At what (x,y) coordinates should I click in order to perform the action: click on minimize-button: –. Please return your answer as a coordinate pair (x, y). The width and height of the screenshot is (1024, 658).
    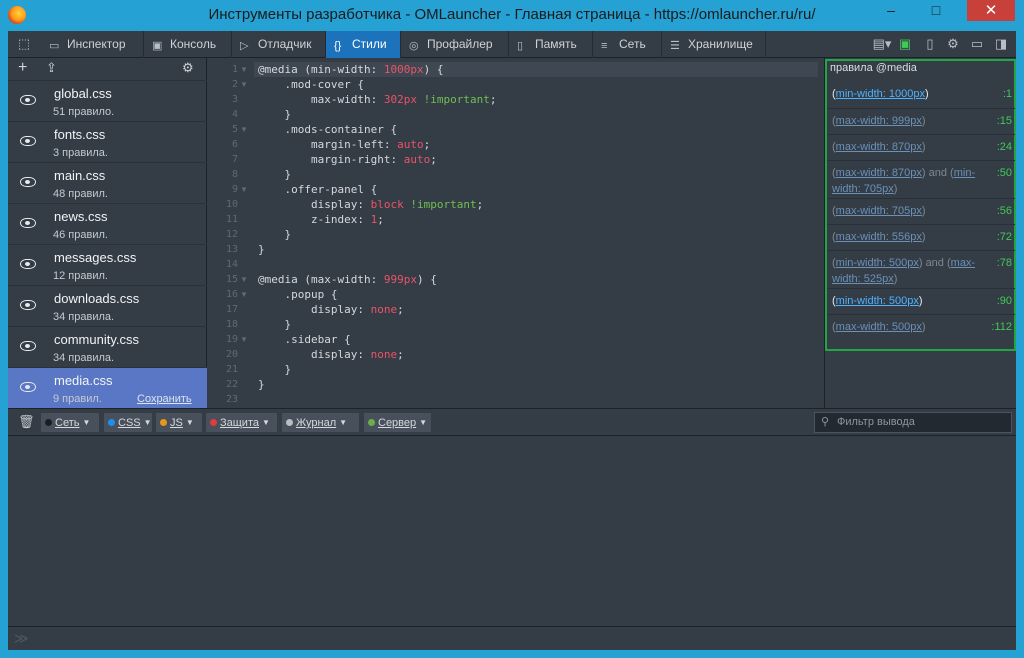
    Looking at the image, I should click on (891, 10).